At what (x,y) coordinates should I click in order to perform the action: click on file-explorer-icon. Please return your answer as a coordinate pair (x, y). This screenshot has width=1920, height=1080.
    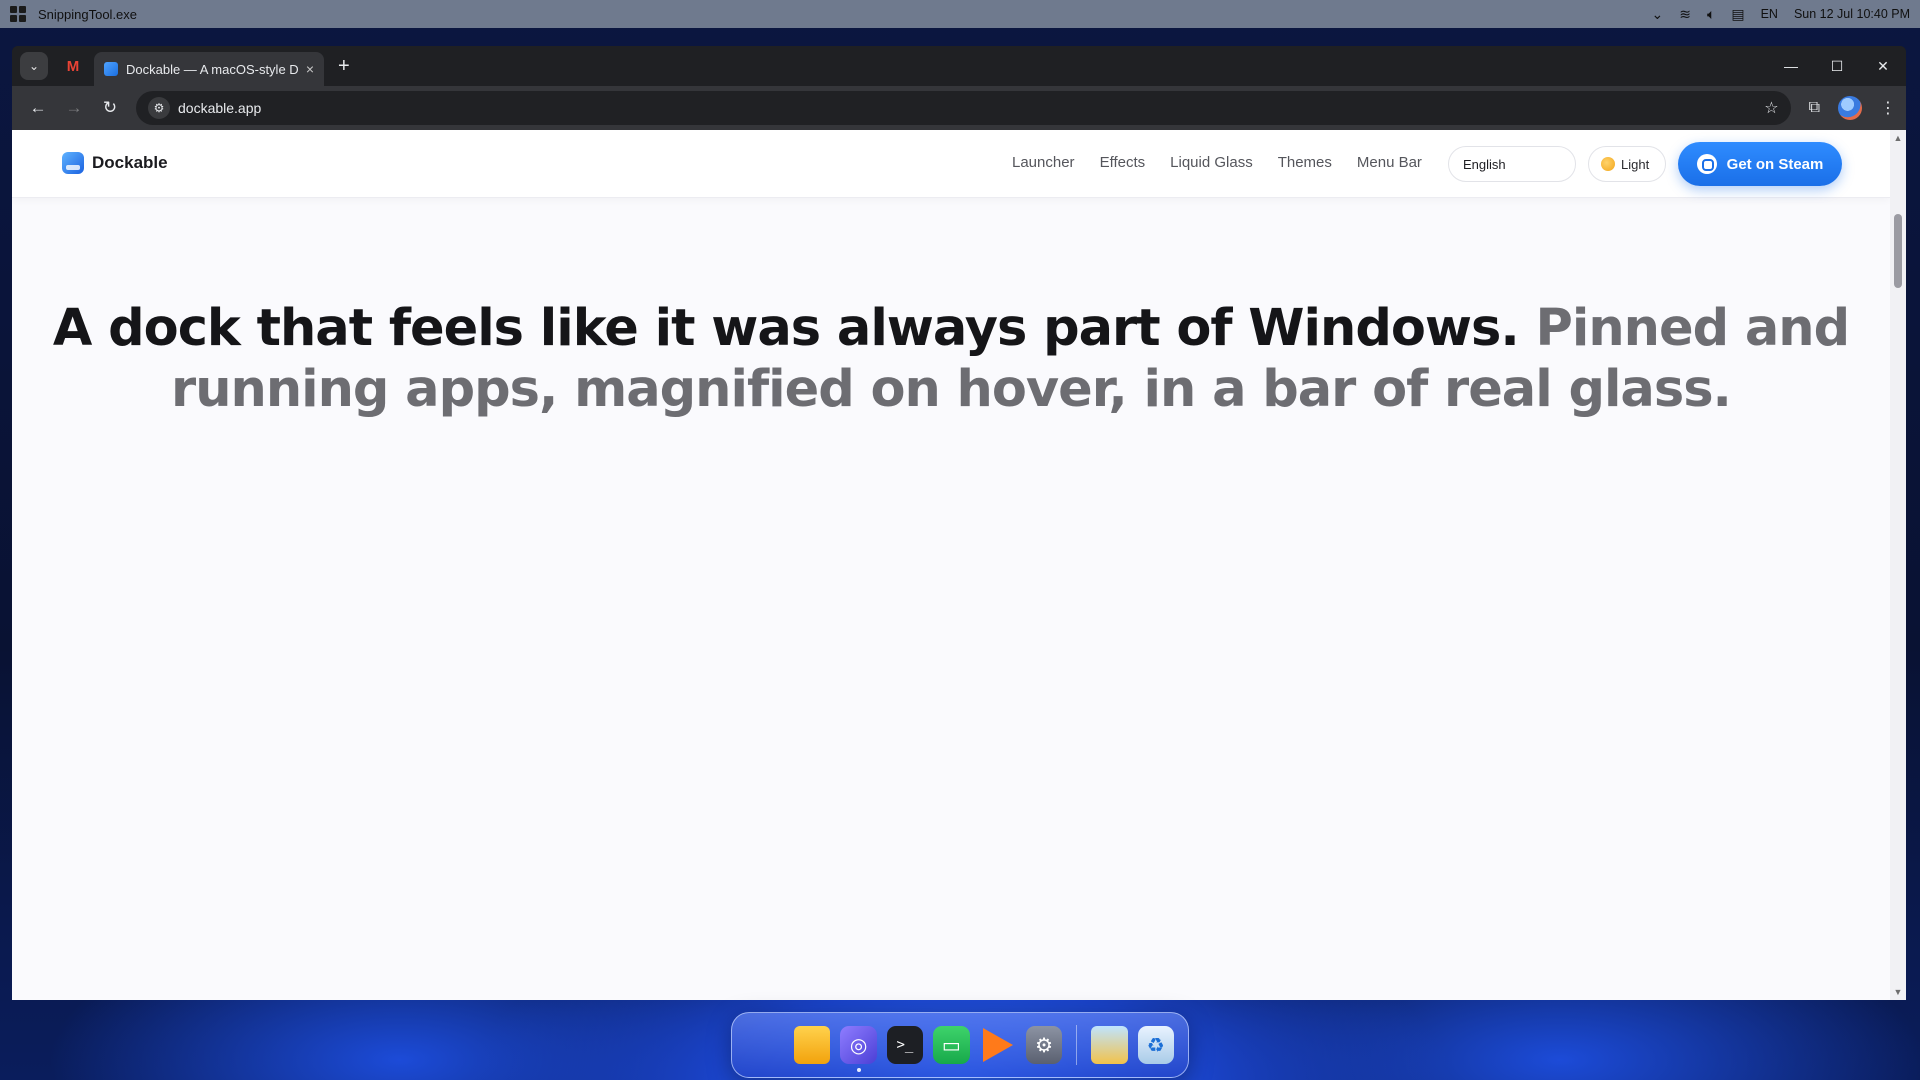
    Looking at the image, I should click on (812, 1045).